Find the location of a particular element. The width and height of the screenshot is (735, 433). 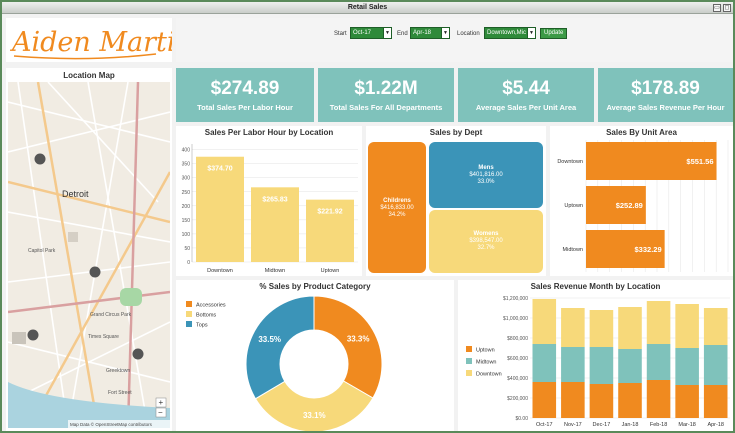

y-tick-label: Downtown is located at coordinates (570, 162).